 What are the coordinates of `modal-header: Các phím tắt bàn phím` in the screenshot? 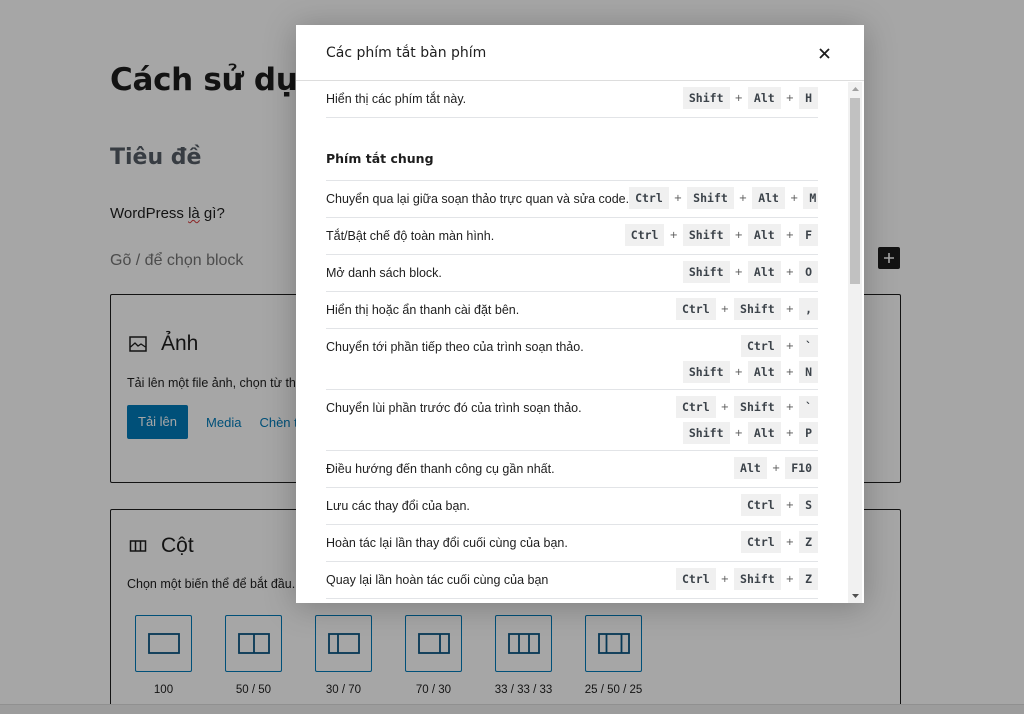 It's located at (580, 53).